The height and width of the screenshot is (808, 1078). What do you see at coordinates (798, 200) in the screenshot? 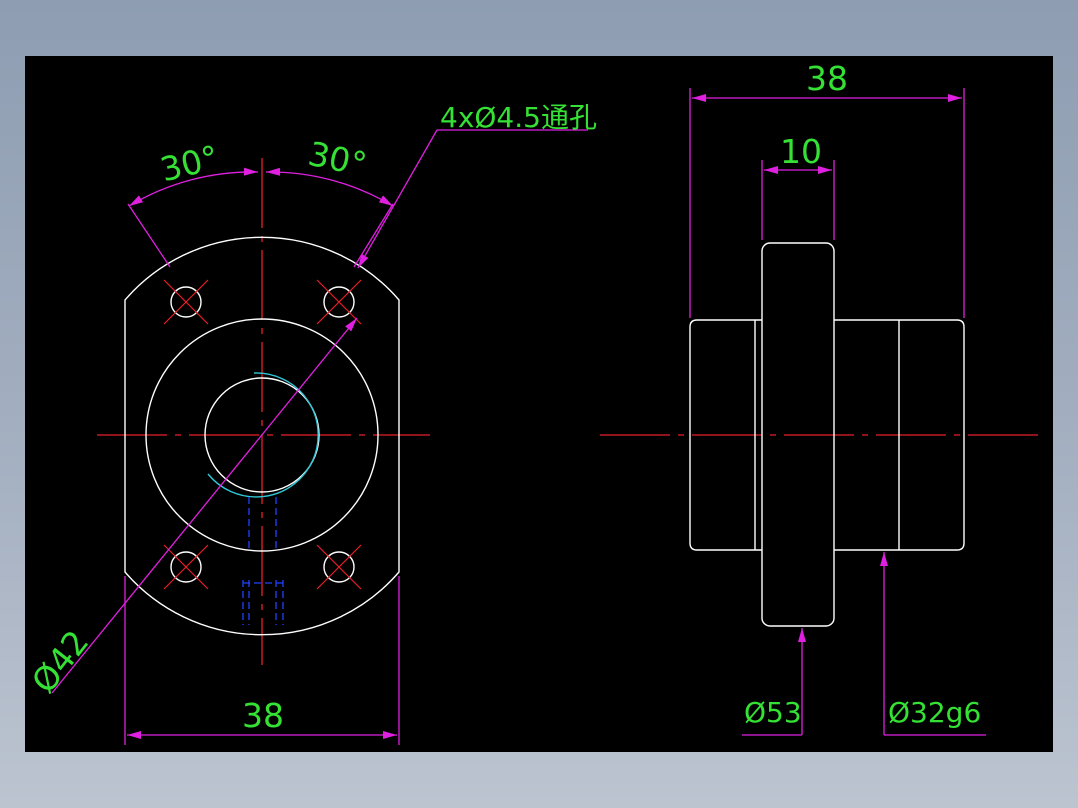
I see `flange-thickness-dimension` at bounding box center [798, 200].